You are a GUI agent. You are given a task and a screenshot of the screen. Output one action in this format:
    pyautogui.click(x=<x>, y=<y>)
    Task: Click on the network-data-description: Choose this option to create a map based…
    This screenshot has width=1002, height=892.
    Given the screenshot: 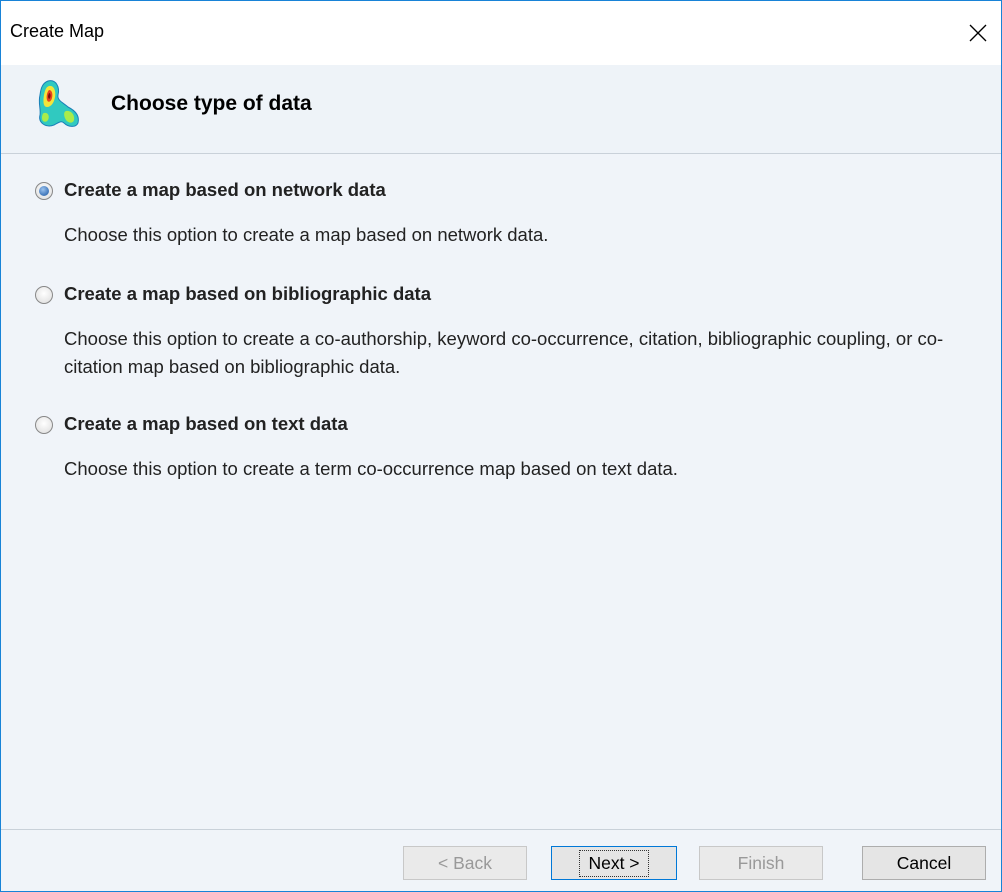 What is the action you would take?
    pyautogui.click(x=306, y=234)
    